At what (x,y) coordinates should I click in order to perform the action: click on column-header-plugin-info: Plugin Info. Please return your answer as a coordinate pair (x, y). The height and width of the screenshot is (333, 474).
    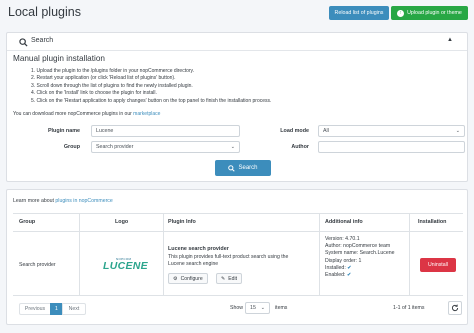
    Looking at the image, I should click on (182, 222).